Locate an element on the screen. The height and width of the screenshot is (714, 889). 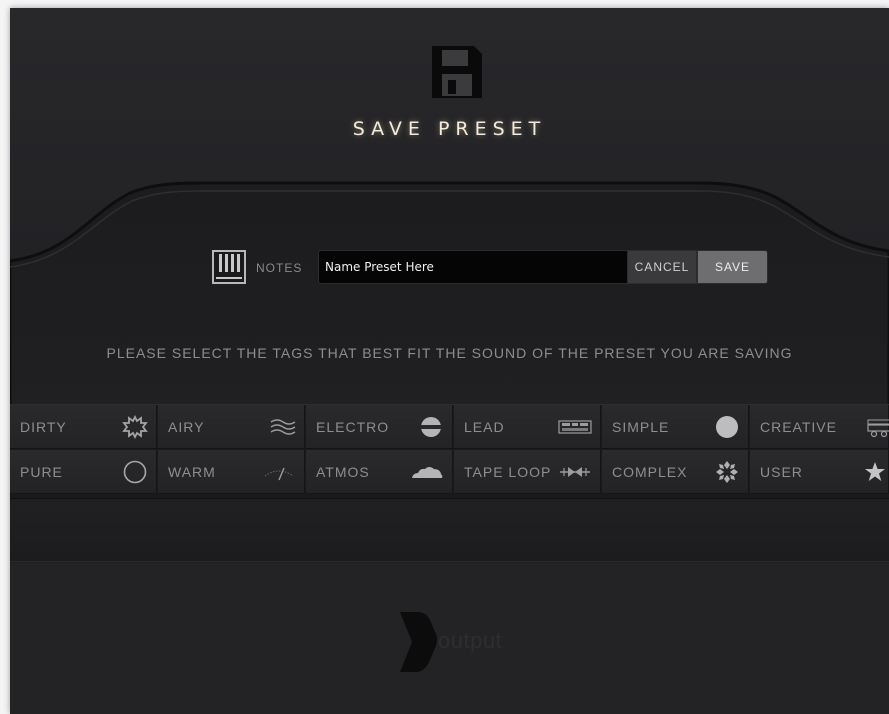
tag-electro: ELECTRO is located at coordinates (379, 427).